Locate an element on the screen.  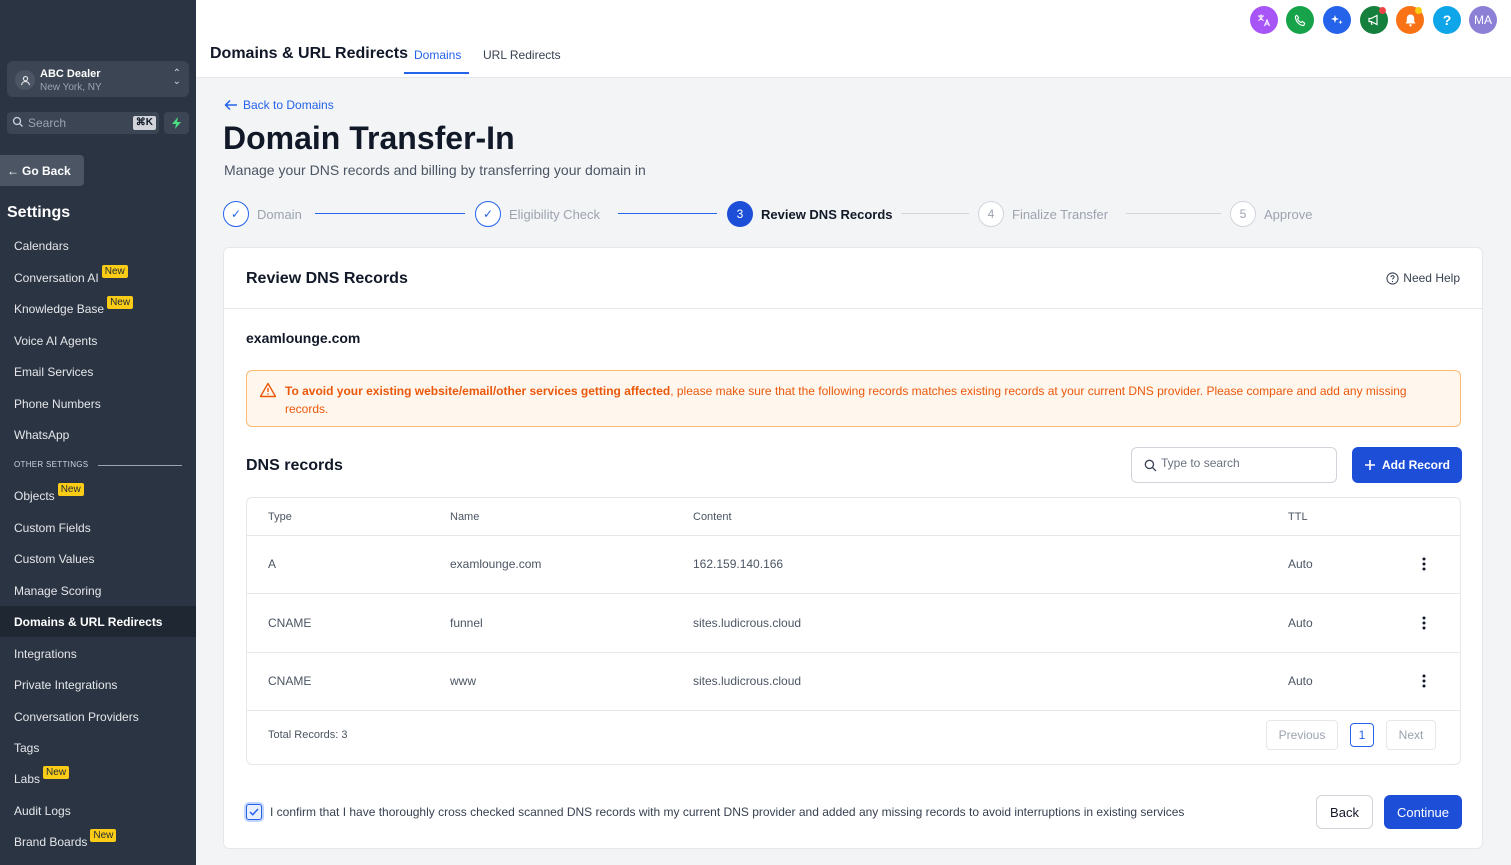
step-number: 5 is located at coordinates (1243, 214).